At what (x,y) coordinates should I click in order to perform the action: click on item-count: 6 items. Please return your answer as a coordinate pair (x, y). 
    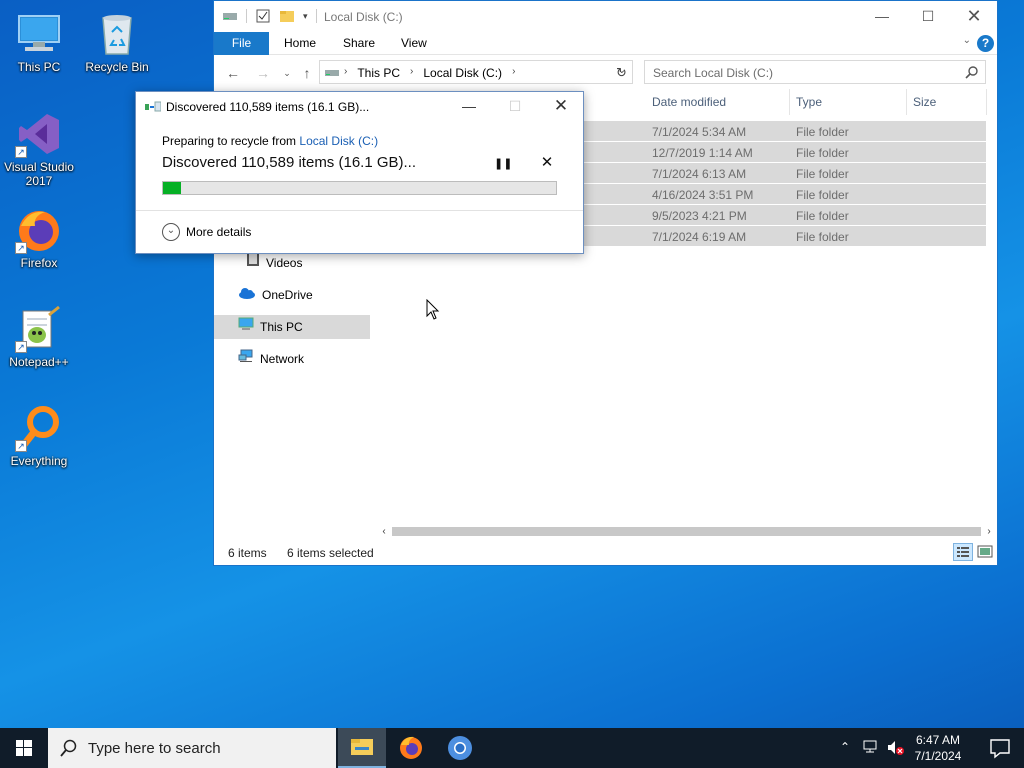
    Looking at the image, I should click on (247, 553).